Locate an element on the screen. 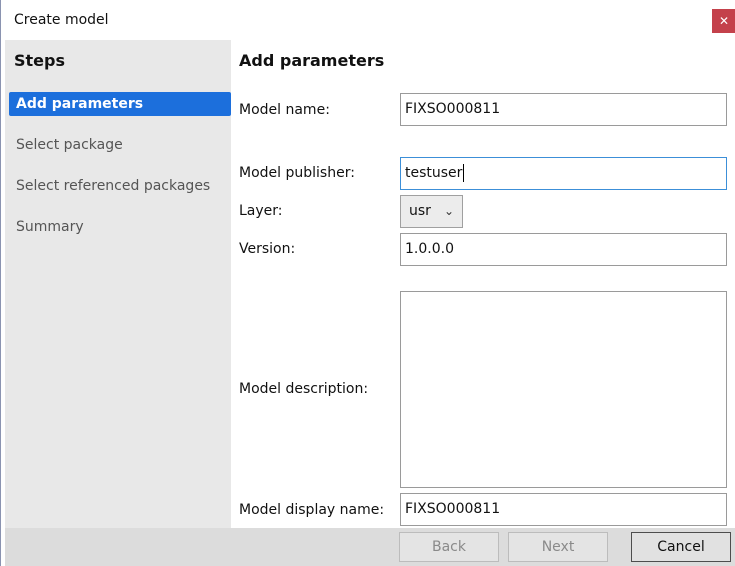 The height and width of the screenshot is (566, 735). model-display-name-value: FIXSO000811 is located at coordinates (453, 509).